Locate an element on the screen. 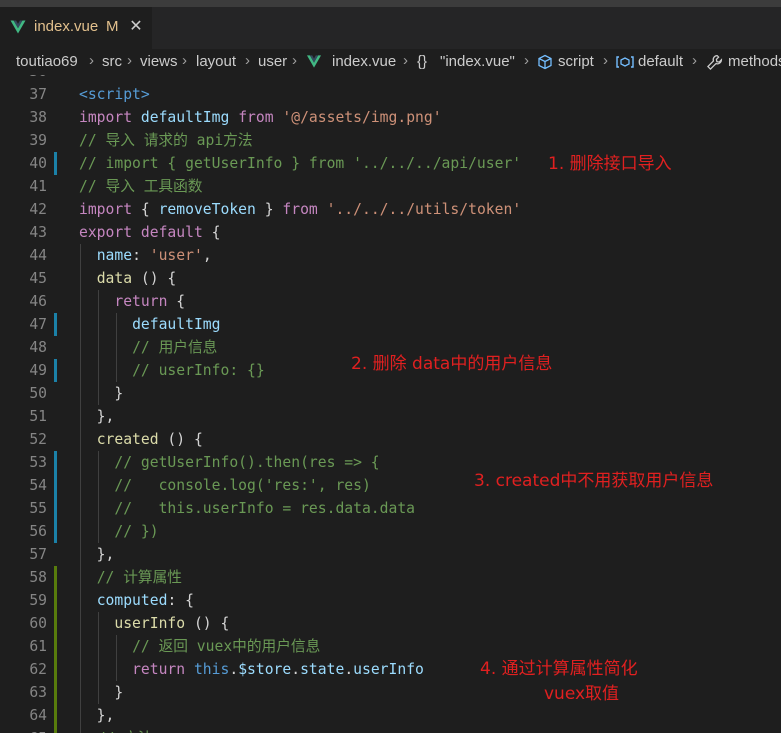 This screenshot has width=781, height=733. code-line: 60 userInfo () { is located at coordinates (390, 623).